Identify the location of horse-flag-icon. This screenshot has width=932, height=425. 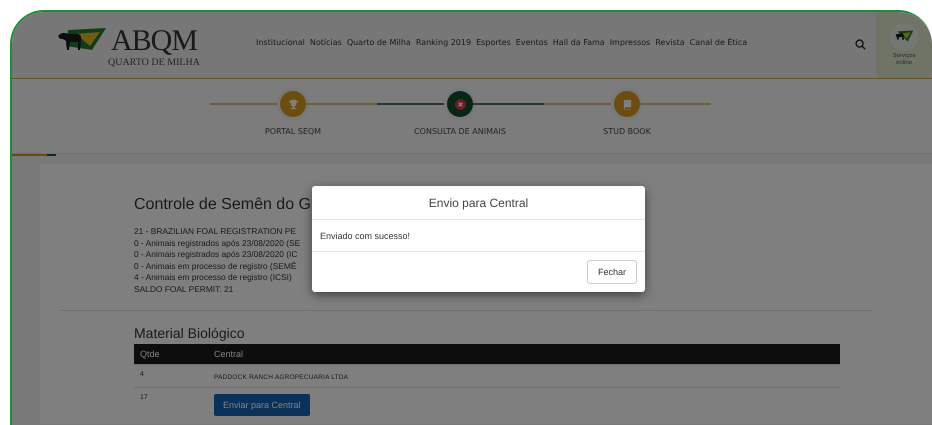
(904, 37).